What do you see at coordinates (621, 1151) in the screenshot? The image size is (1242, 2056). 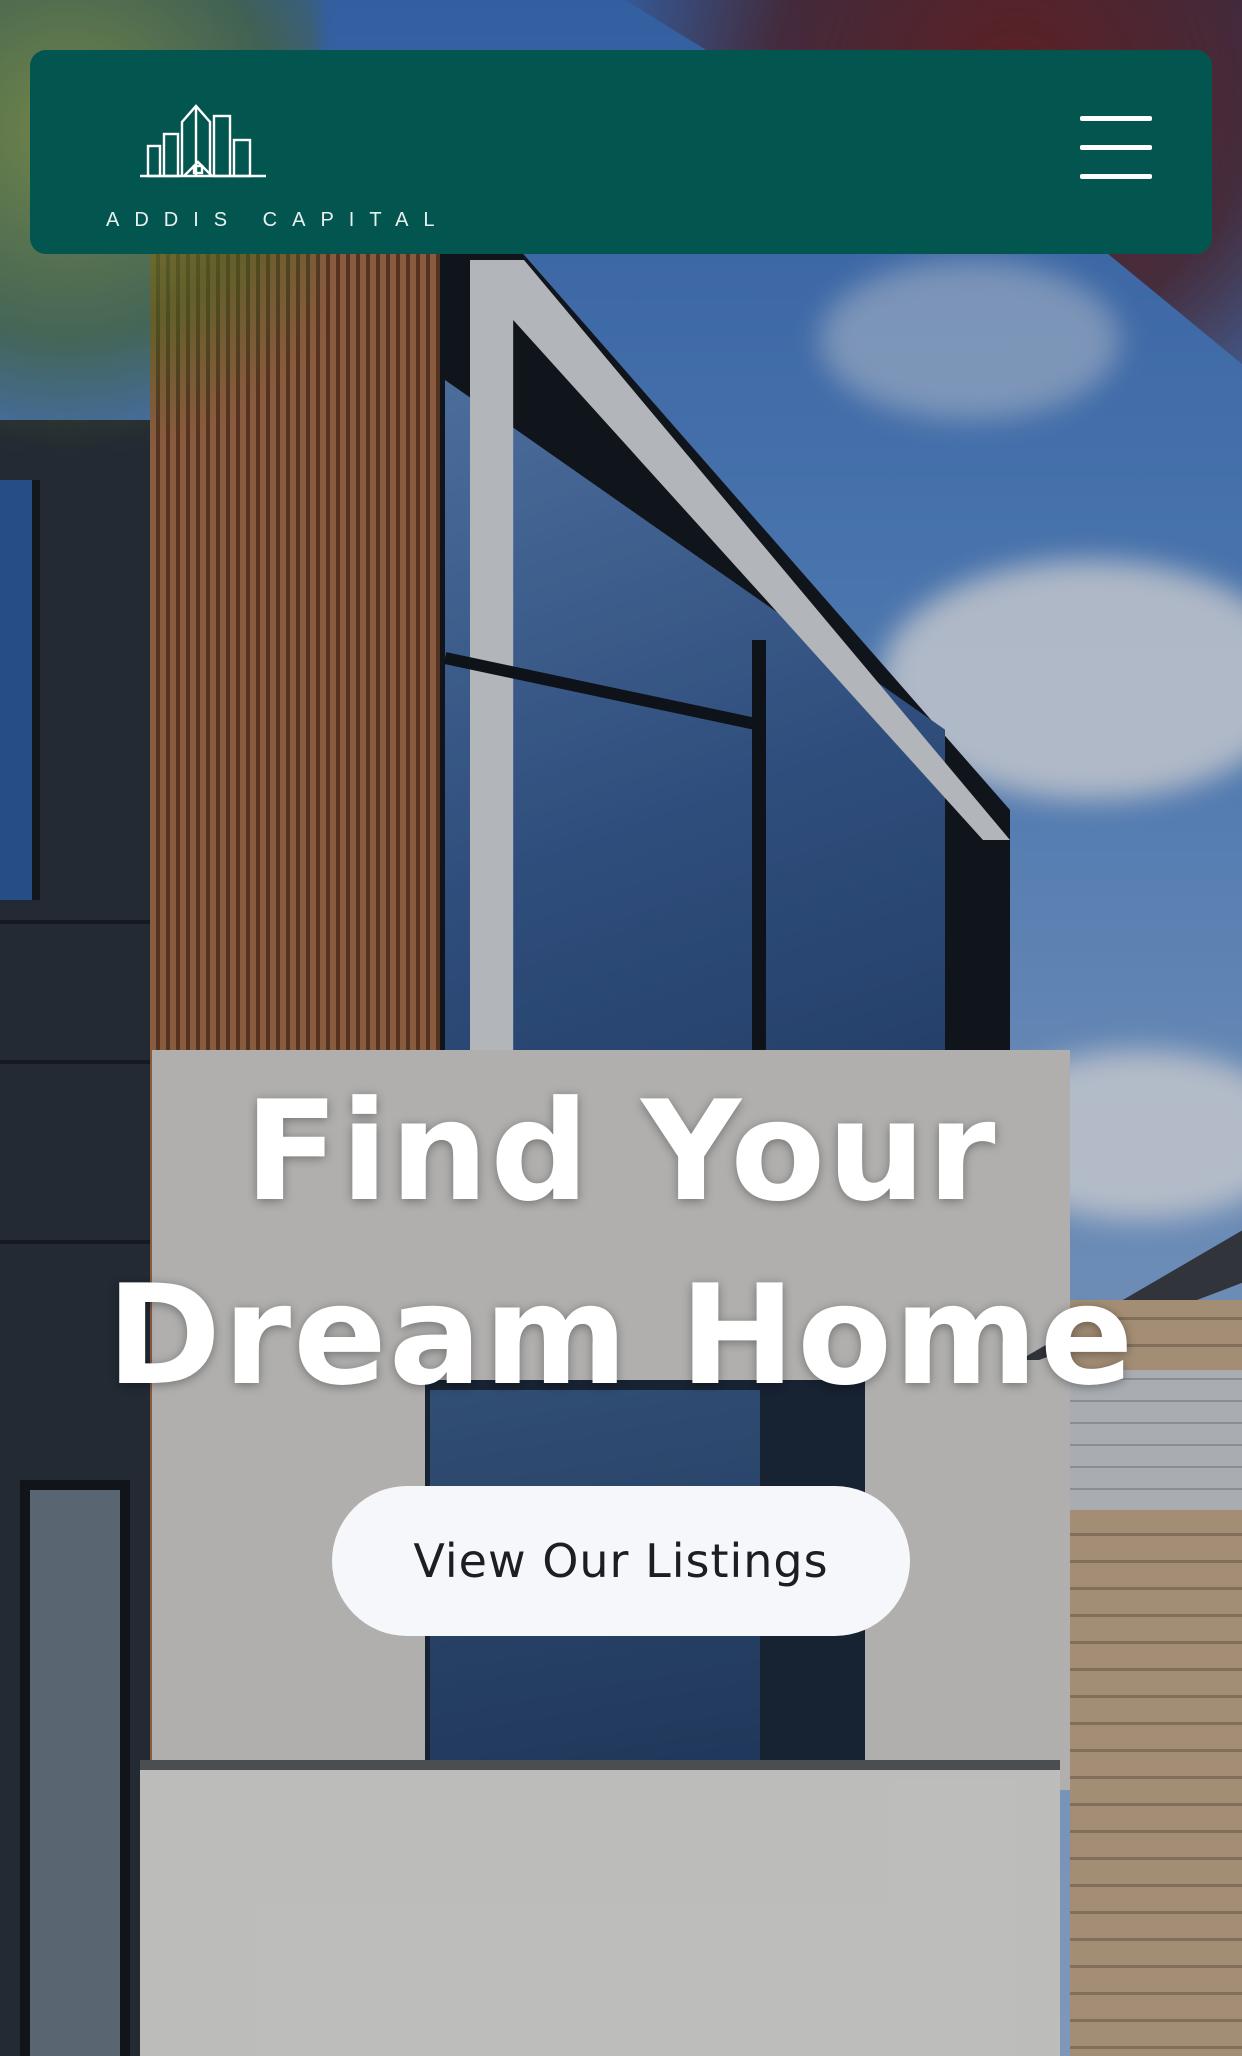 I see `hero-title-line-1: Find Your` at bounding box center [621, 1151].